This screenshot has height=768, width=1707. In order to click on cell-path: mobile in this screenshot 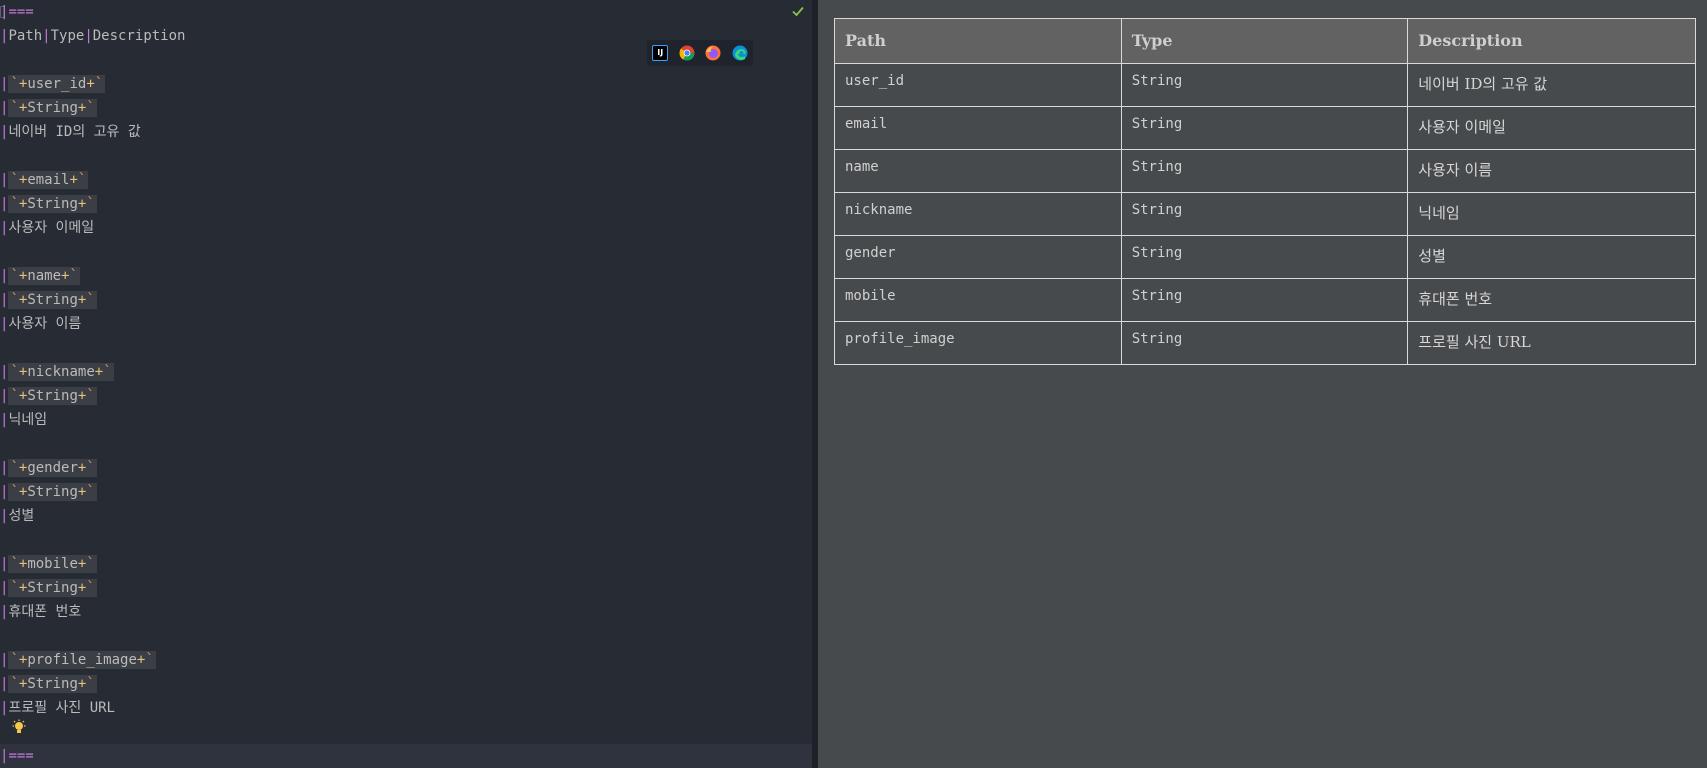, I will do `click(978, 300)`.